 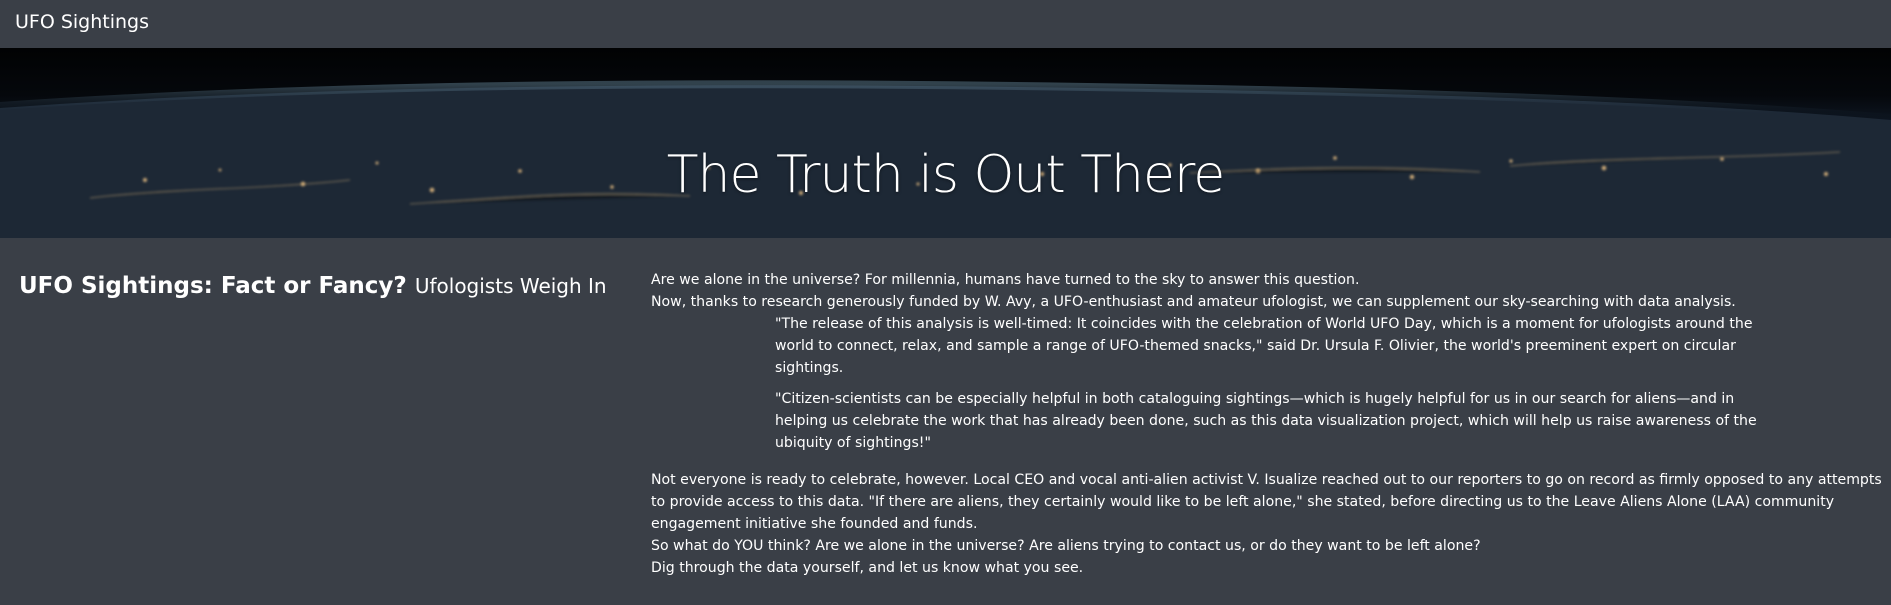 What do you see at coordinates (510, 286) in the screenshot?
I see `article-subtitle: Ufologists Weigh In` at bounding box center [510, 286].